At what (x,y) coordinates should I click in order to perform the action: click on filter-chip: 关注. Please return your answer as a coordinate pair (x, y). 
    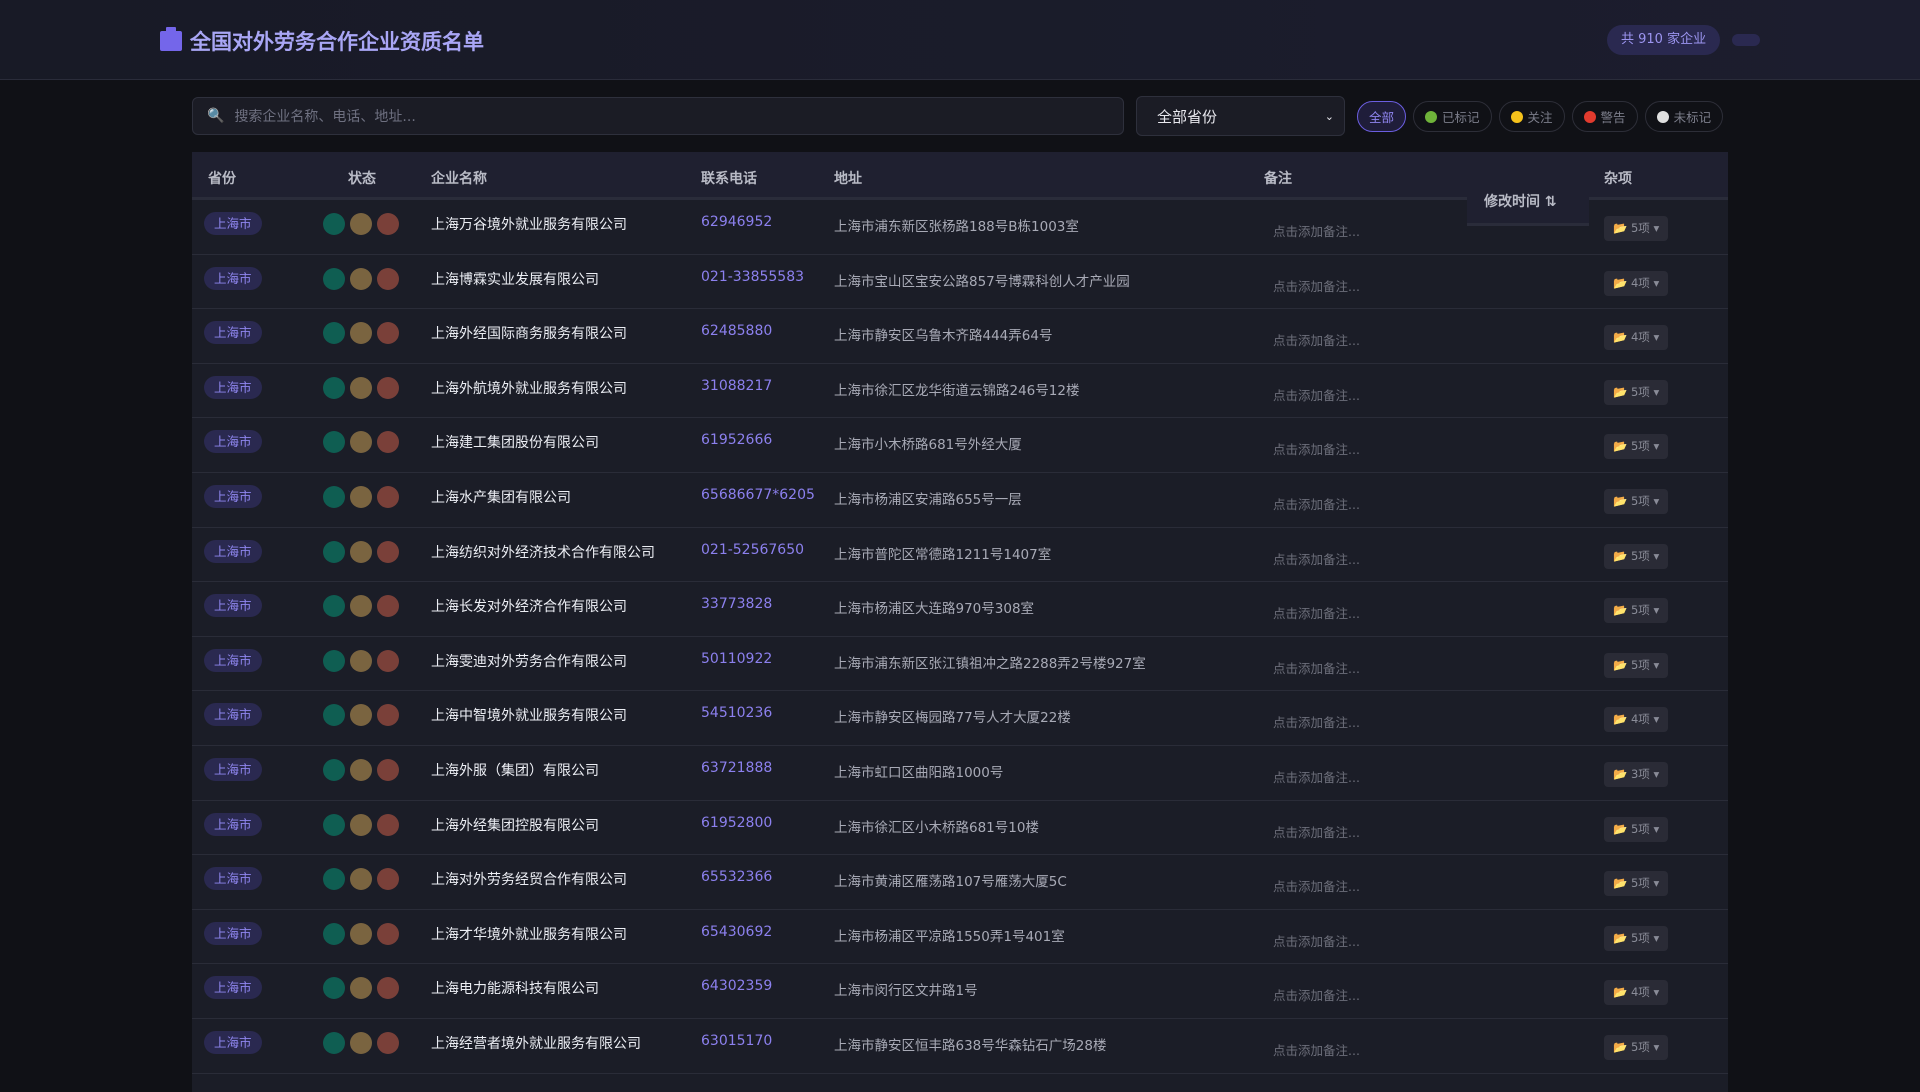
    Looking at the image, I should click on (1531, 116).